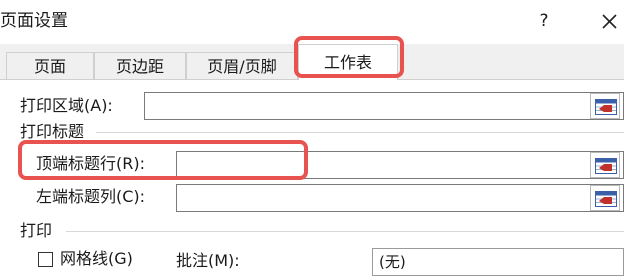  What do you see at coordinates (242, 65) in the screenshot?
I see `tab-header-footer: 页眉/页脚` at bounding box center [242, 65].